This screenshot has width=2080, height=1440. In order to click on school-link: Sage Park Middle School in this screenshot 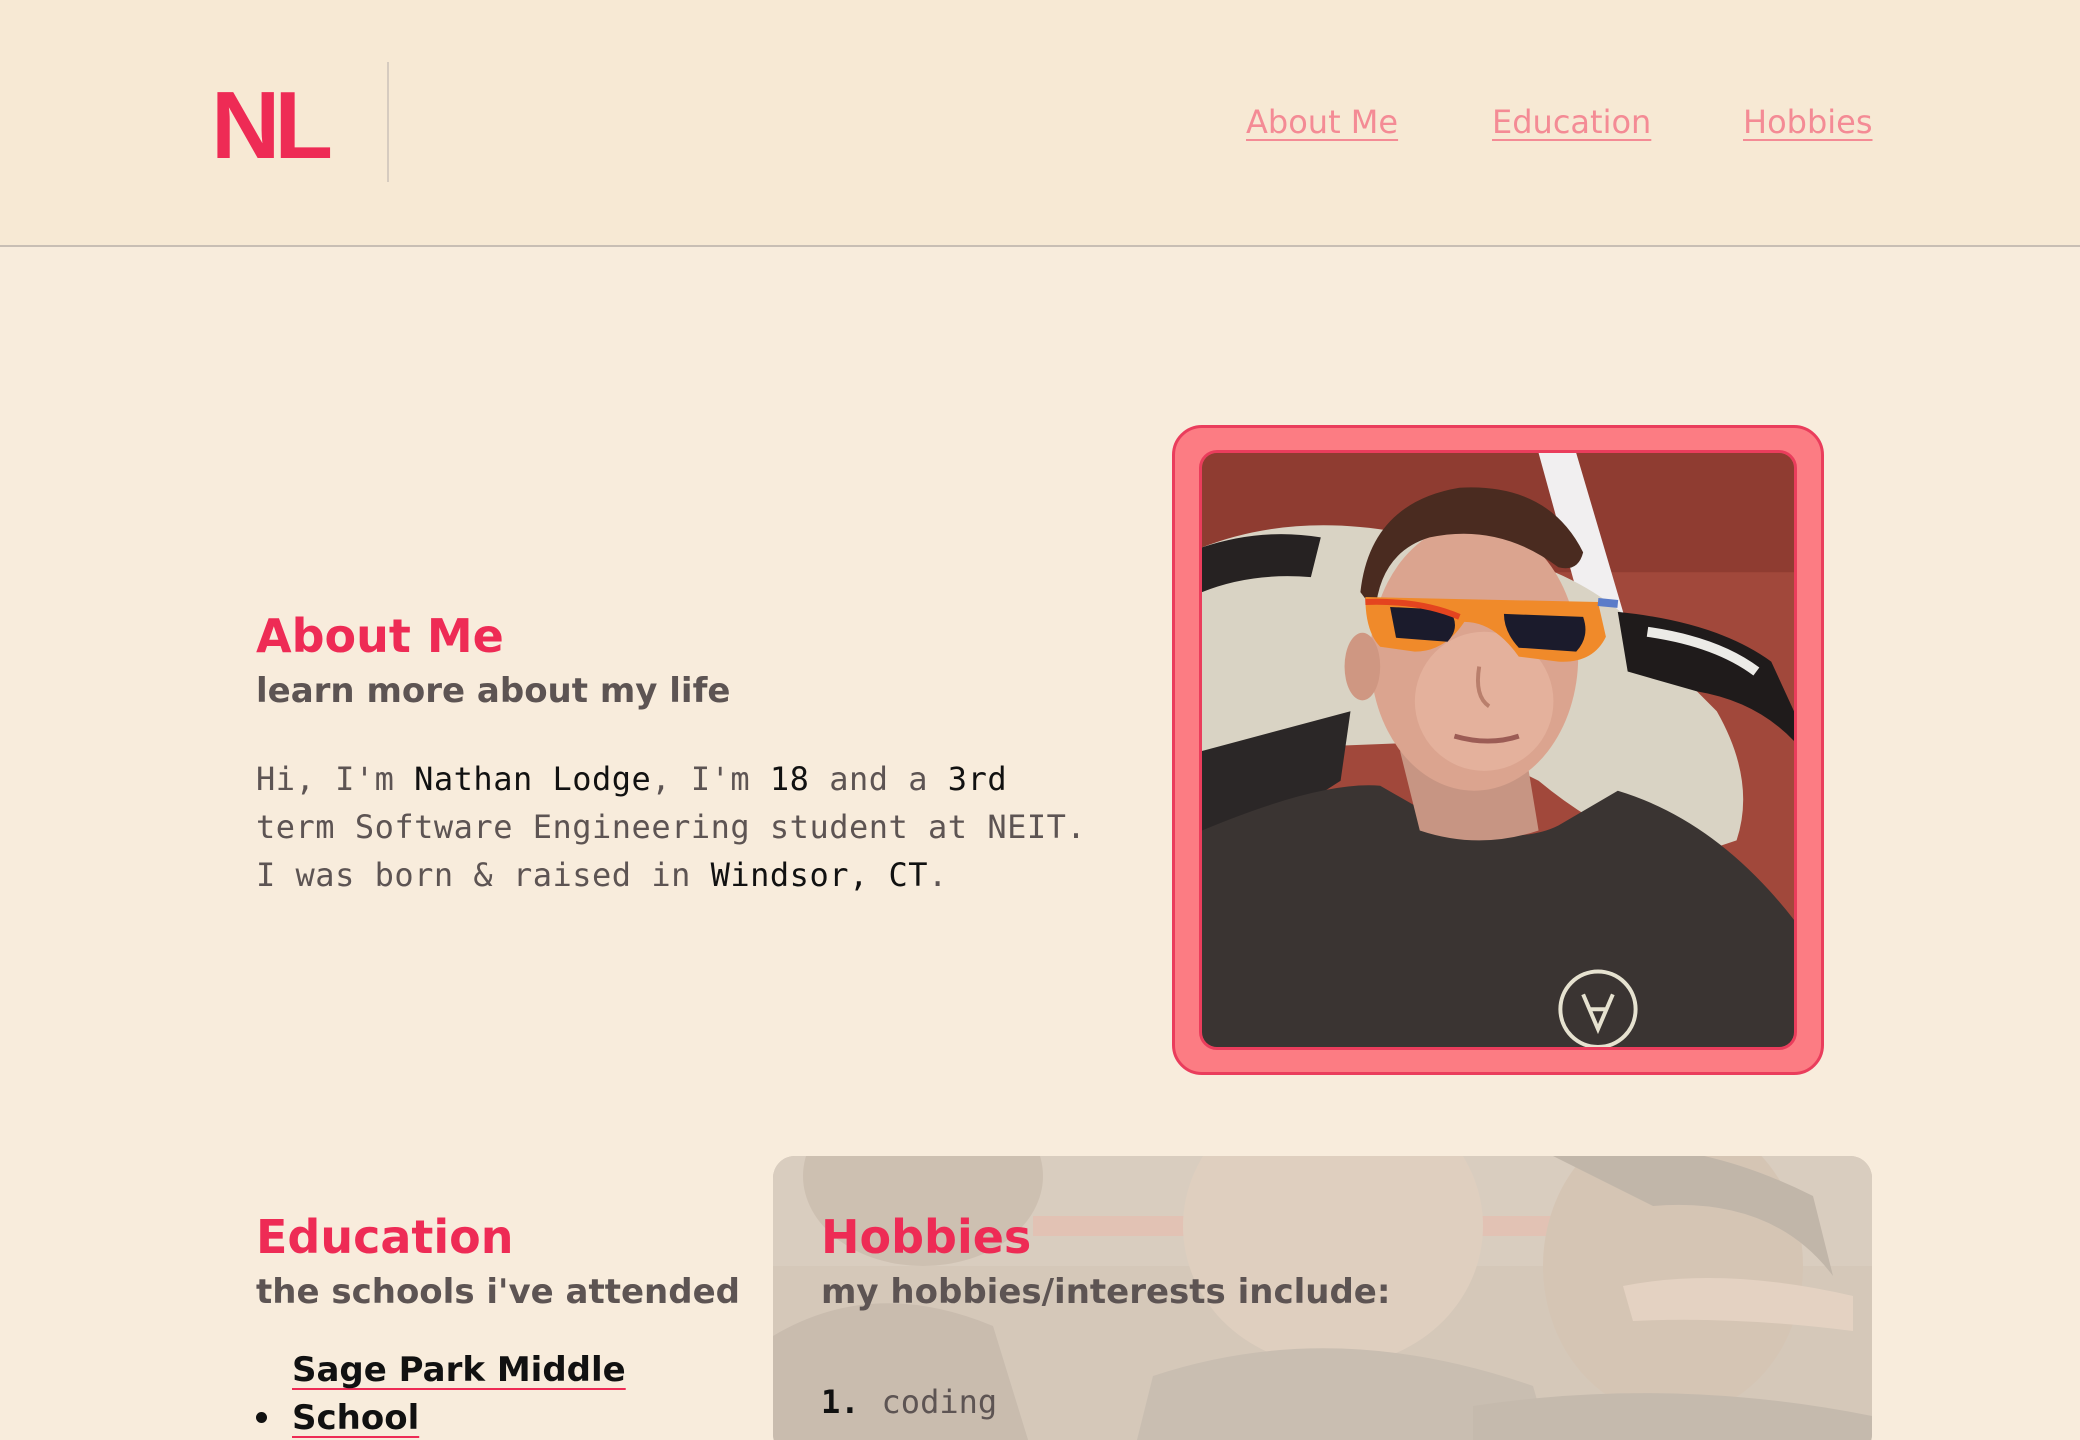, I will do `click(459, 1394)`.